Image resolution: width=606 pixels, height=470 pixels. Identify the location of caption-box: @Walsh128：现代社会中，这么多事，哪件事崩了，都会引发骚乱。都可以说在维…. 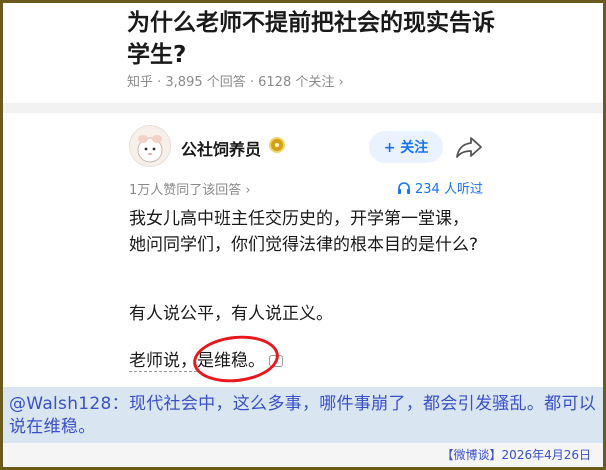
(303, 415).